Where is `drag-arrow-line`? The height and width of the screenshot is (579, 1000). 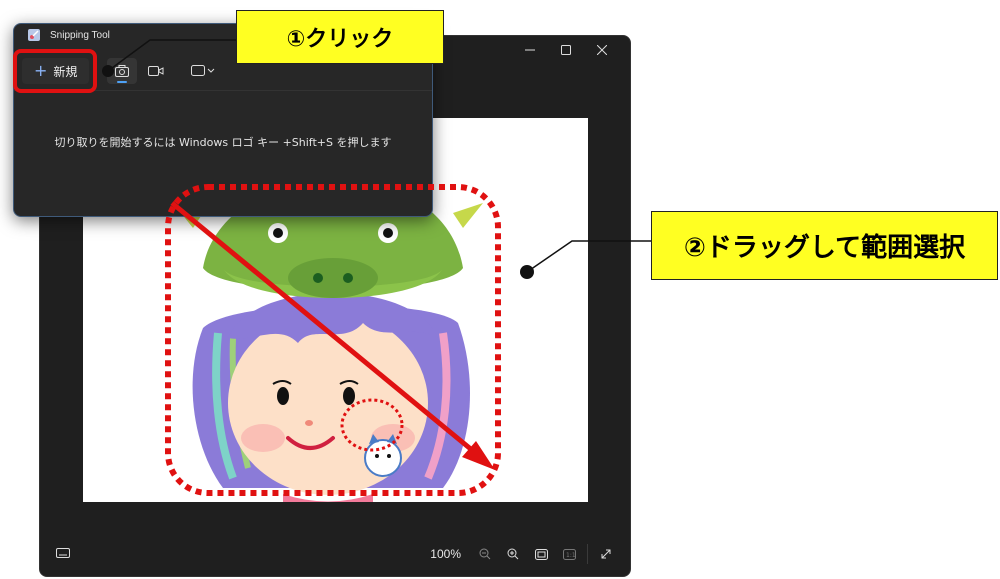
drag-arrow-line is located at coordinates (325, 329).